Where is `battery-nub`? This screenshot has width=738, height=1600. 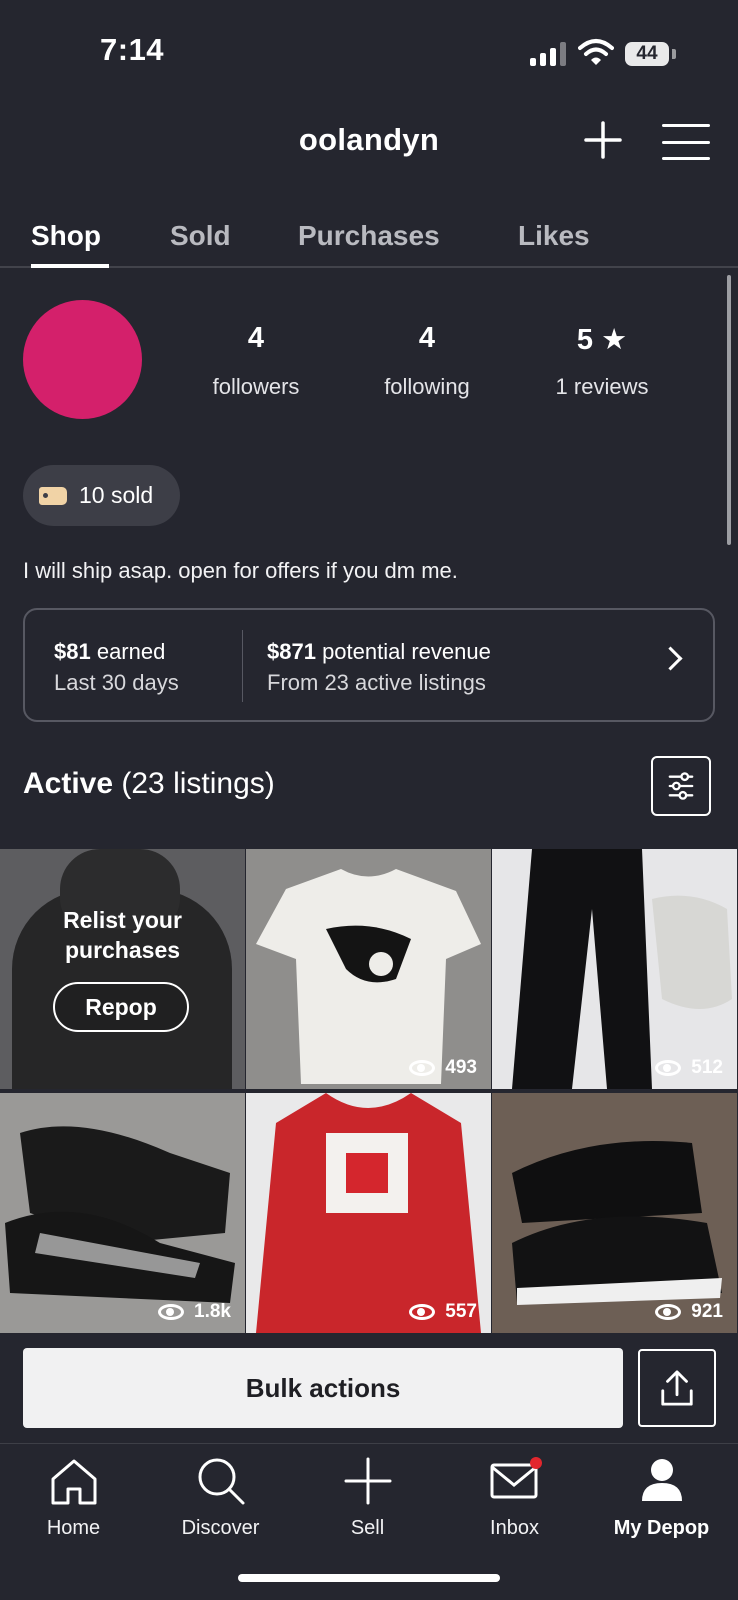
battery-nub is located at coordinates (674, 54).